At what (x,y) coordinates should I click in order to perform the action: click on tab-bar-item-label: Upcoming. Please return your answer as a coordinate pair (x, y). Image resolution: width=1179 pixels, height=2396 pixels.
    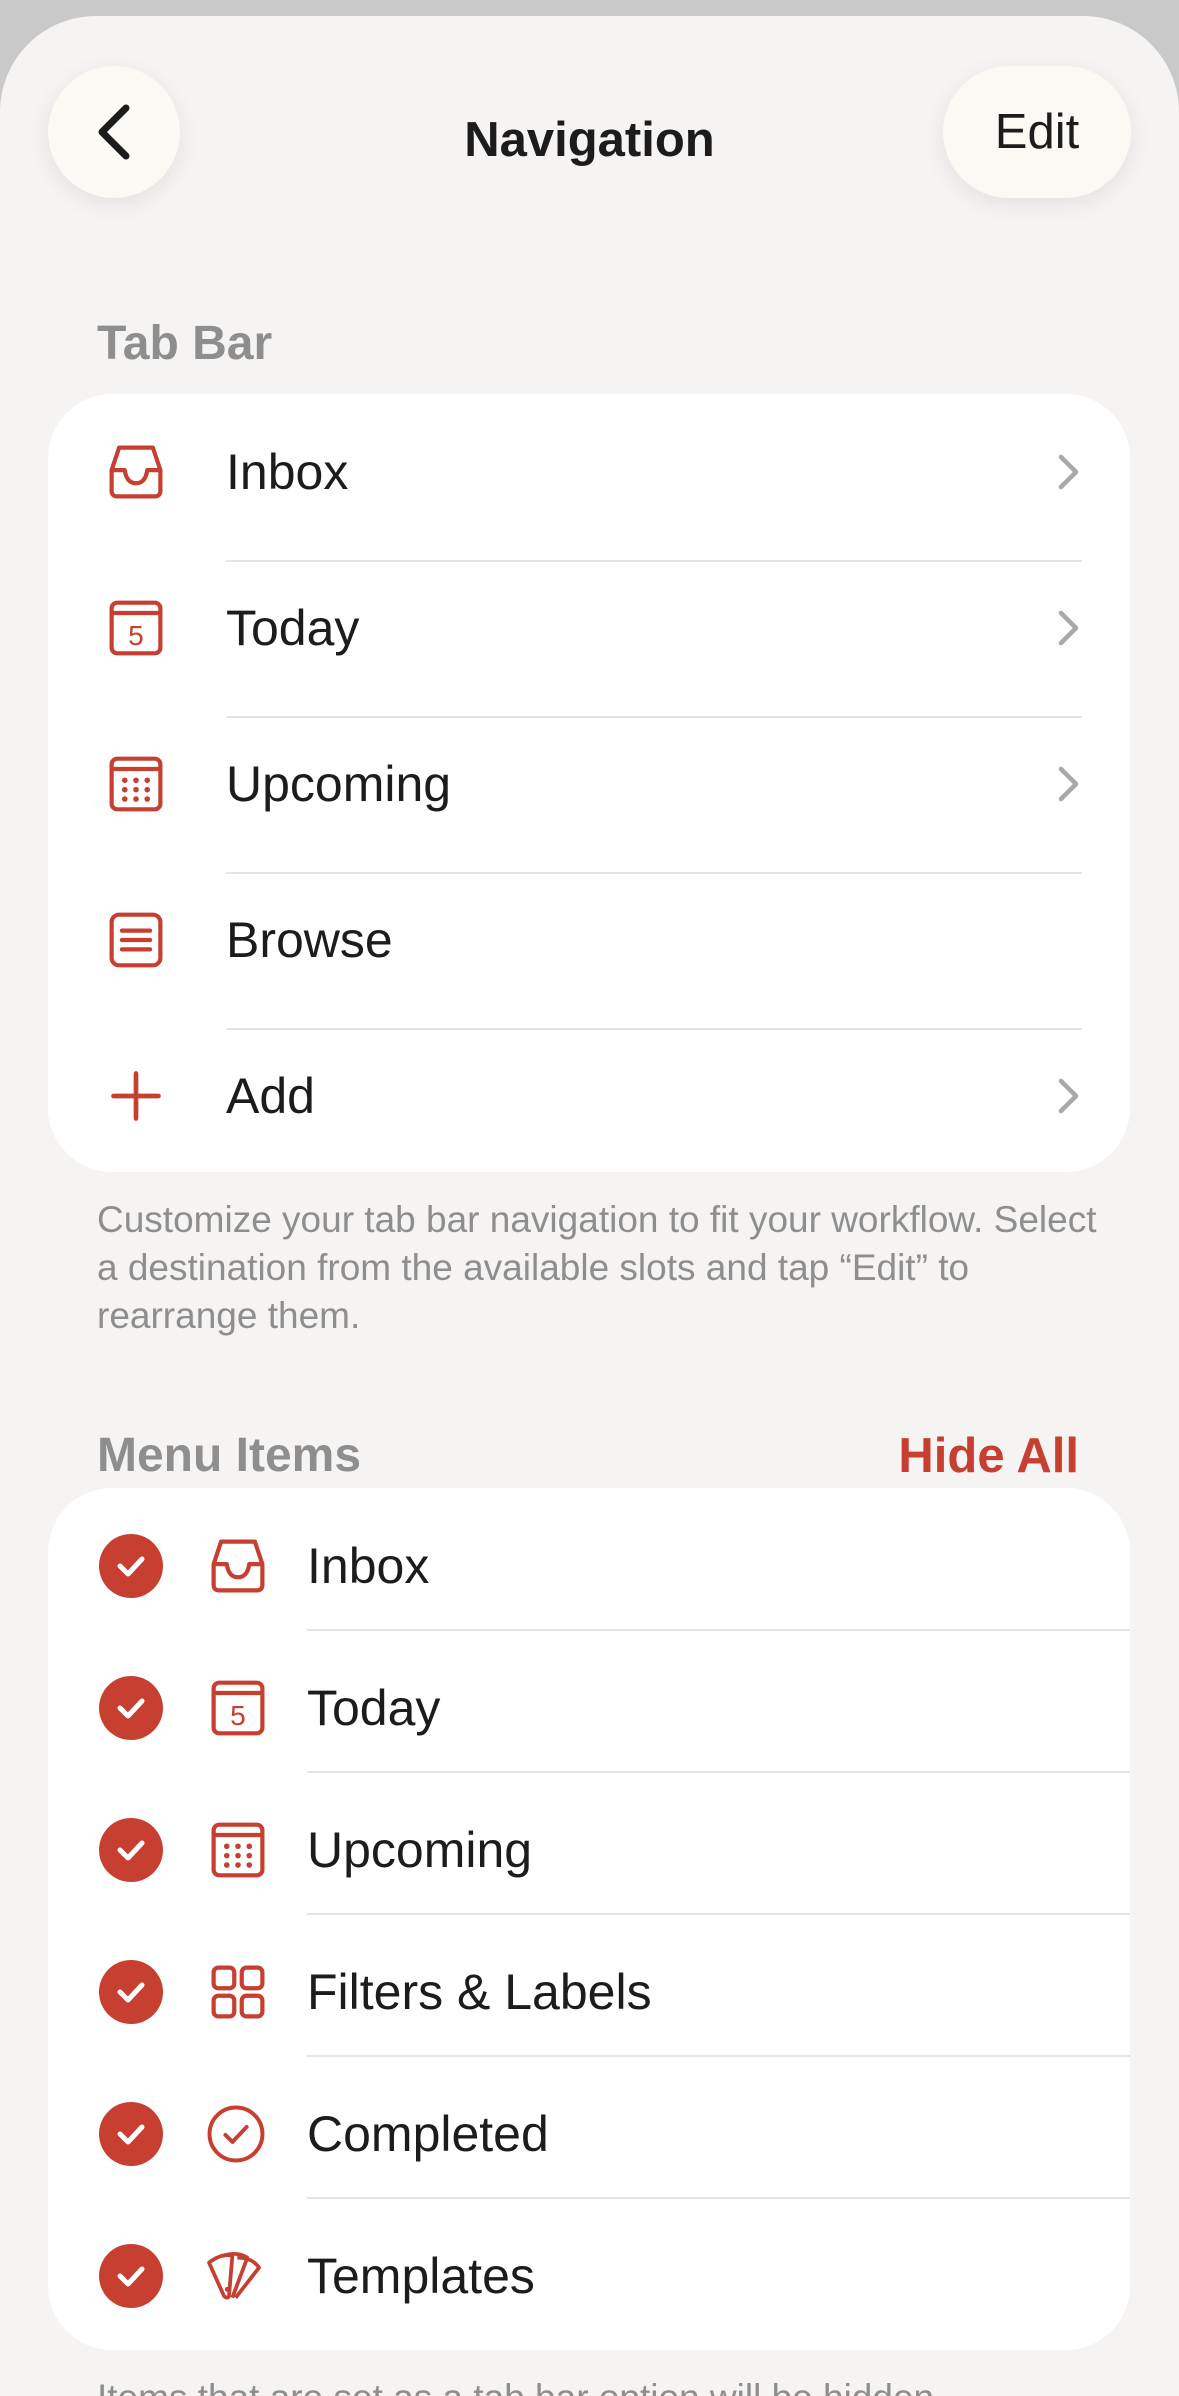
    Looking at the image, I should click on (339, 784).